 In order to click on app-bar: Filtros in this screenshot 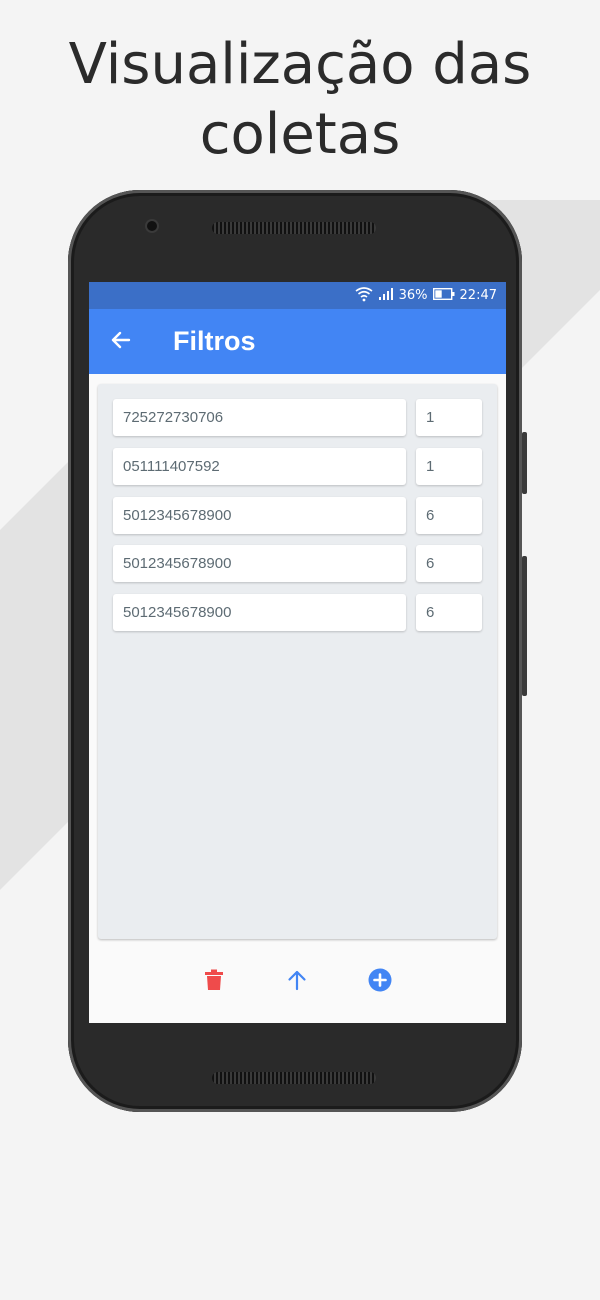, I will do `click(297, 341)`.